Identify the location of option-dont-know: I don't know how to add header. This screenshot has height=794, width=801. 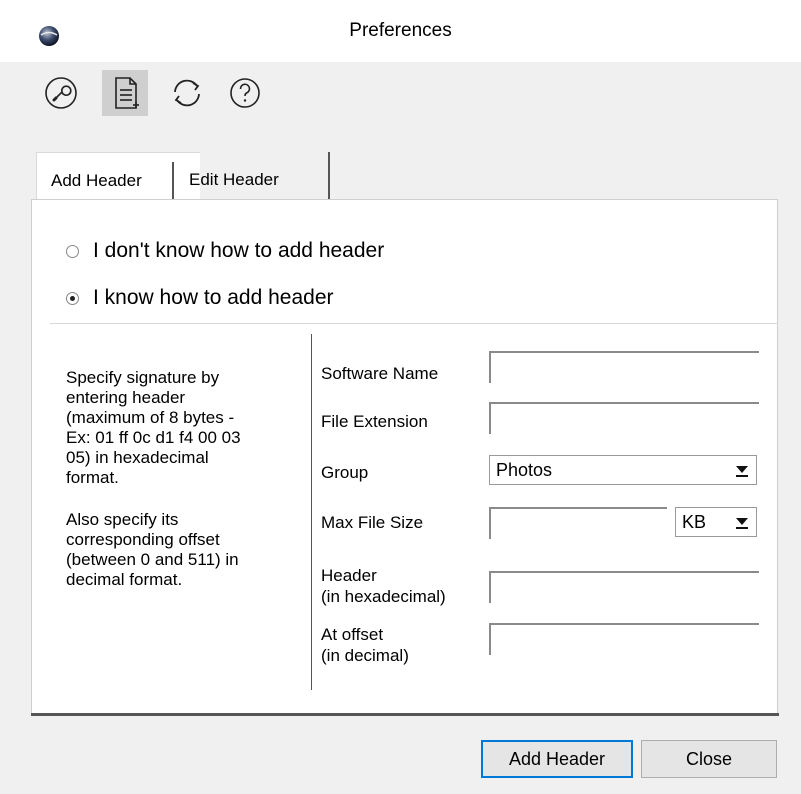
(225, 251).